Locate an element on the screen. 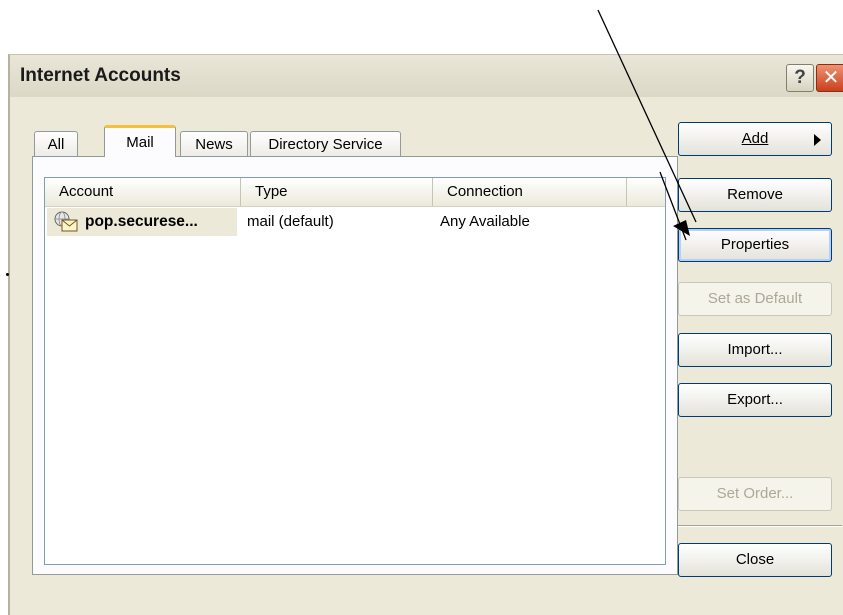 The image size is (843, 615). properties-button: Properties is located at coordinates (755, 245).